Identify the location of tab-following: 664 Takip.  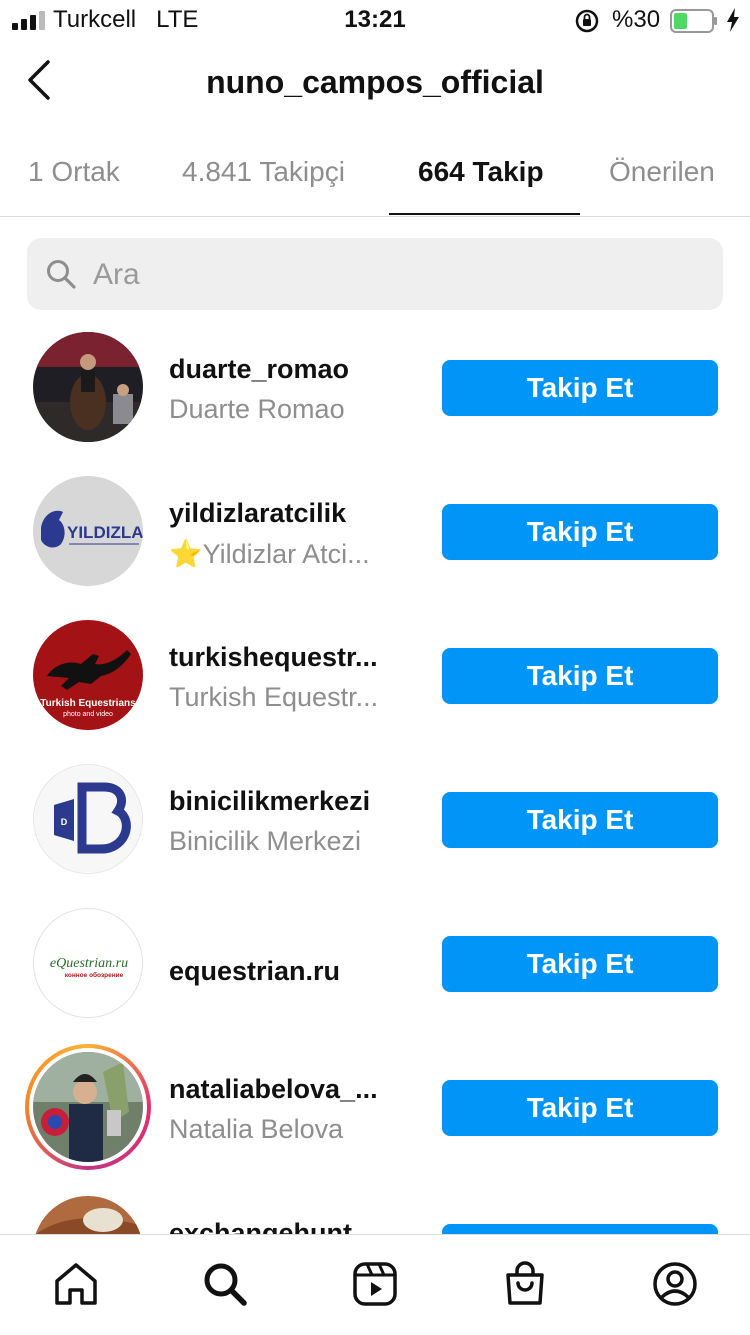
(481, 172).